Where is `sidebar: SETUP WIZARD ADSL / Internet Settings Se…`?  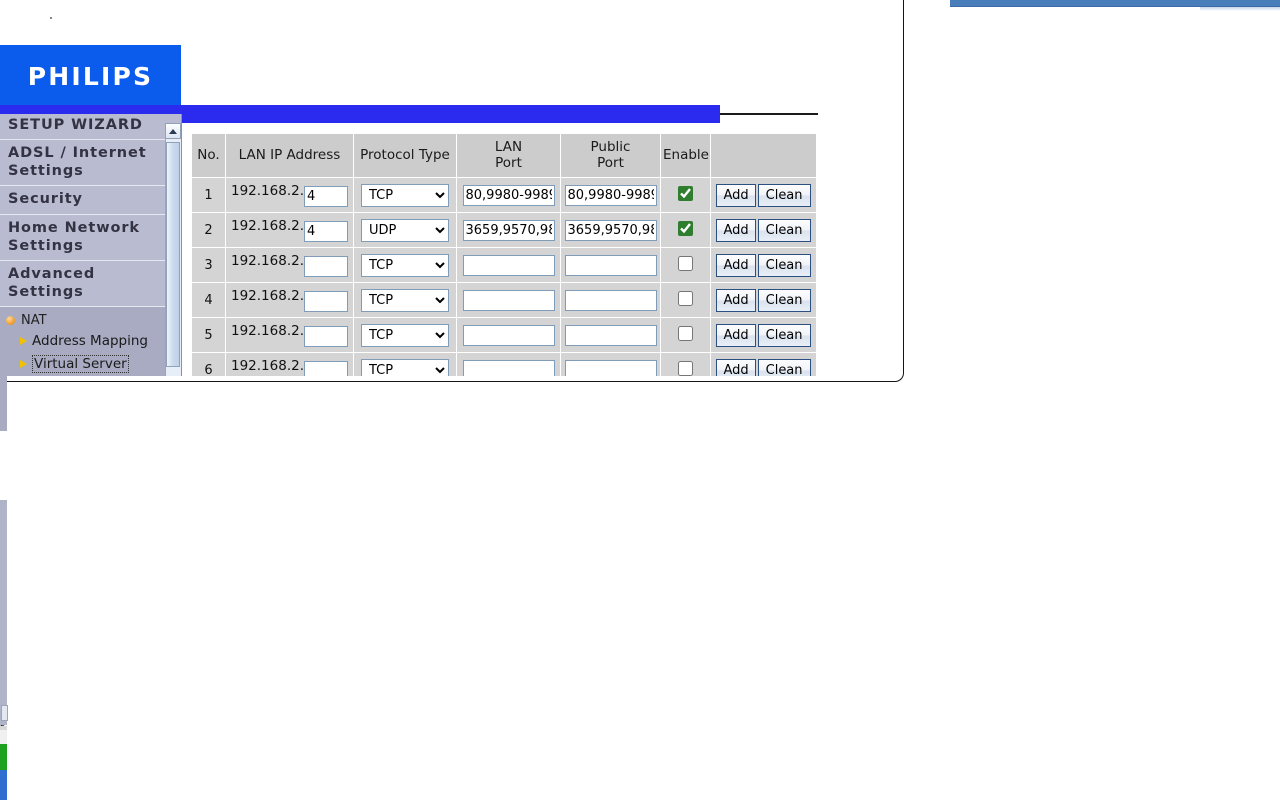 sidebar: SETUP WIZARD ADSL / Internet Settings Se… is located at coordinates (91, 245).